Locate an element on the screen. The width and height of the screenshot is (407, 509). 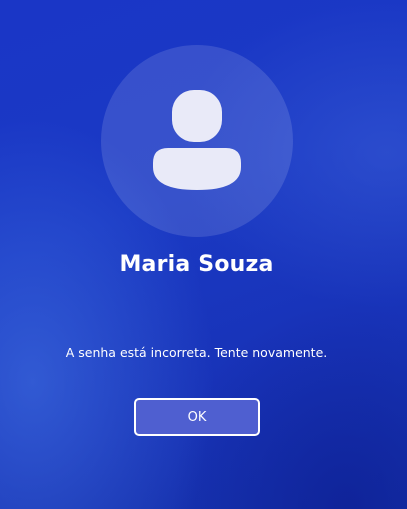
error-message: A senha está incorreta. Tente novamente. is located at coordinates (196, 352).